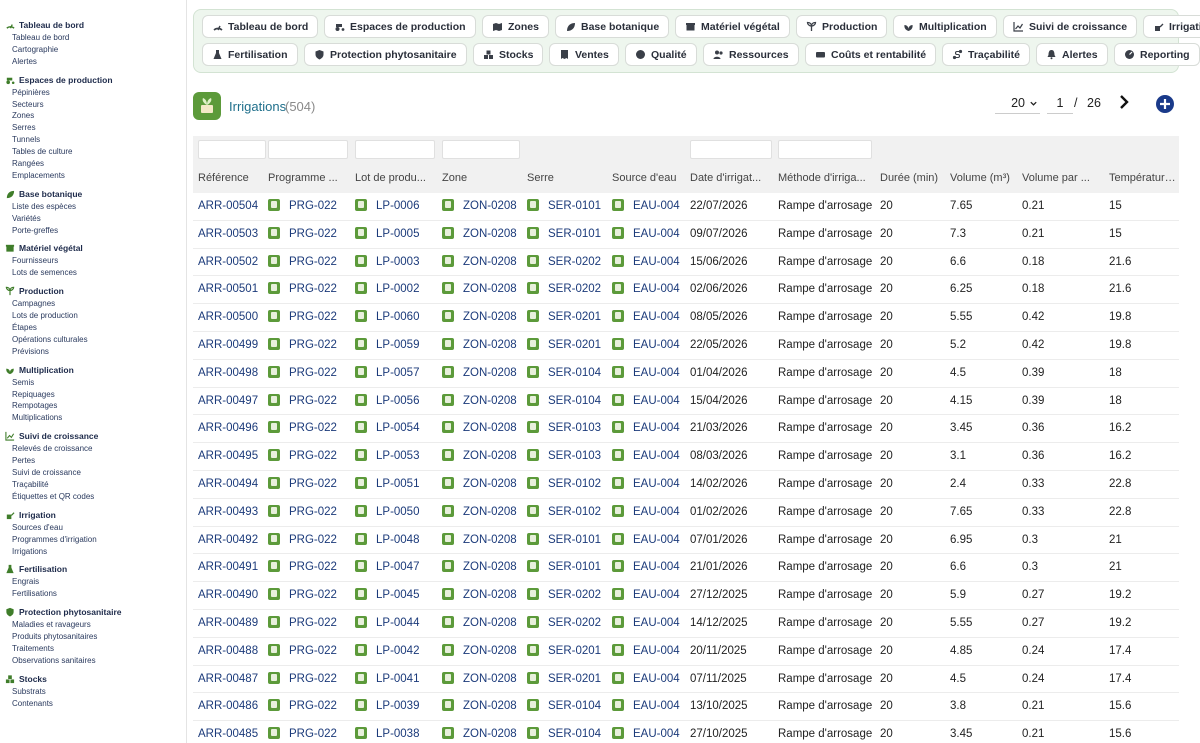  What do you see at coordinates (93, 383) in the screenshot?
I see `sidebar-item: Semis` at bounding box center [93, 383].